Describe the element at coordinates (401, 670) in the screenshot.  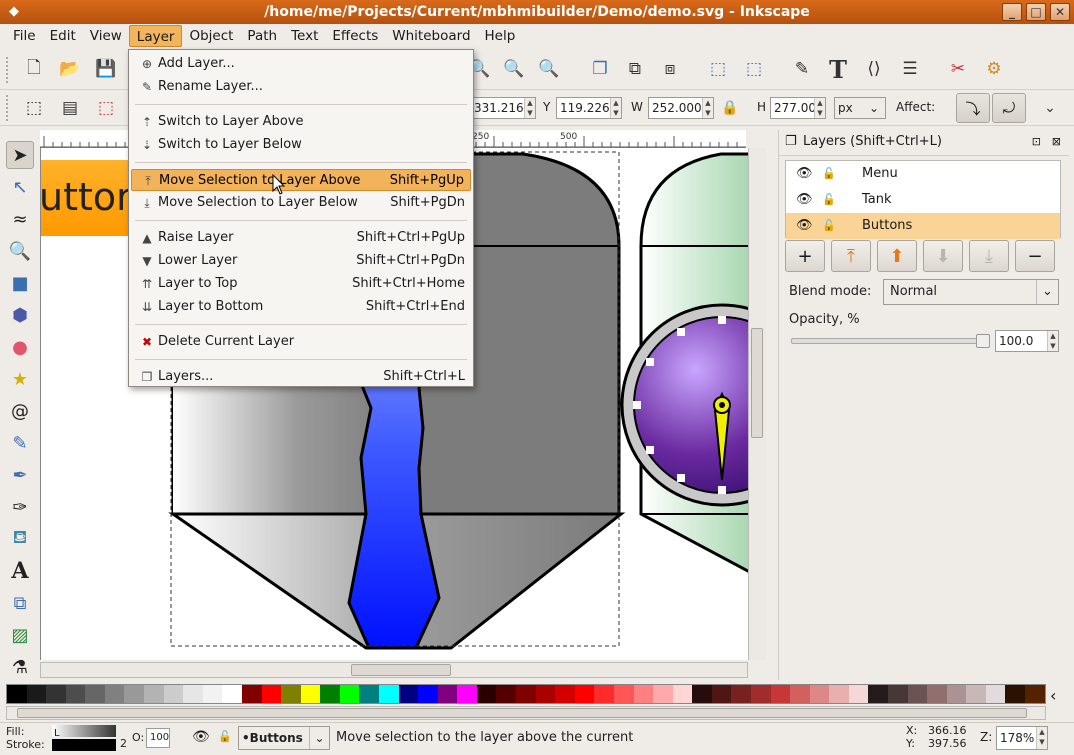
I see `horizontal-scroll-thumb` at that location.